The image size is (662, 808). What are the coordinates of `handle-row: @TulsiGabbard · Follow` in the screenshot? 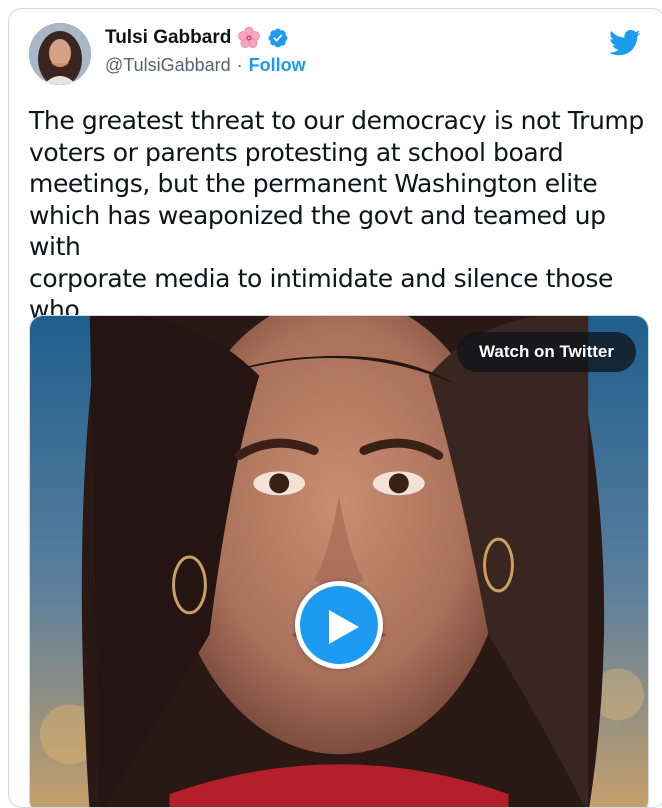 It's located at (205, 65).